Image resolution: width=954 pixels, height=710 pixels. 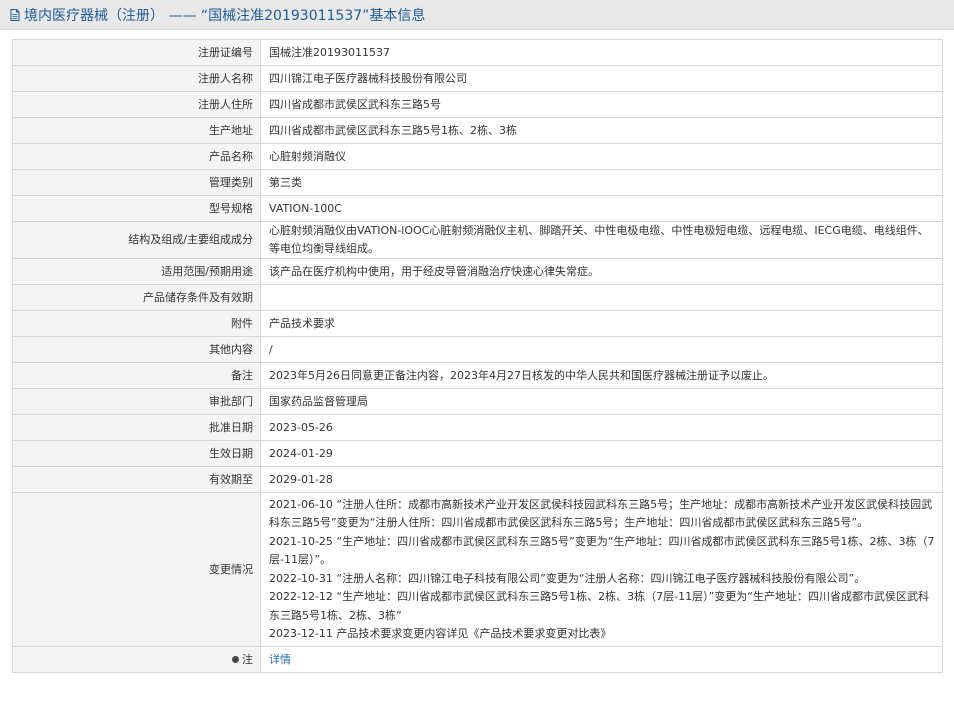 What do you see at coordinates (601, 271) in the screenshot?
I see `field-value: 该产品在医疗机构中使用，用于经皮导管消融治疗快速心律失常症。` at bounding box center [601, 271].